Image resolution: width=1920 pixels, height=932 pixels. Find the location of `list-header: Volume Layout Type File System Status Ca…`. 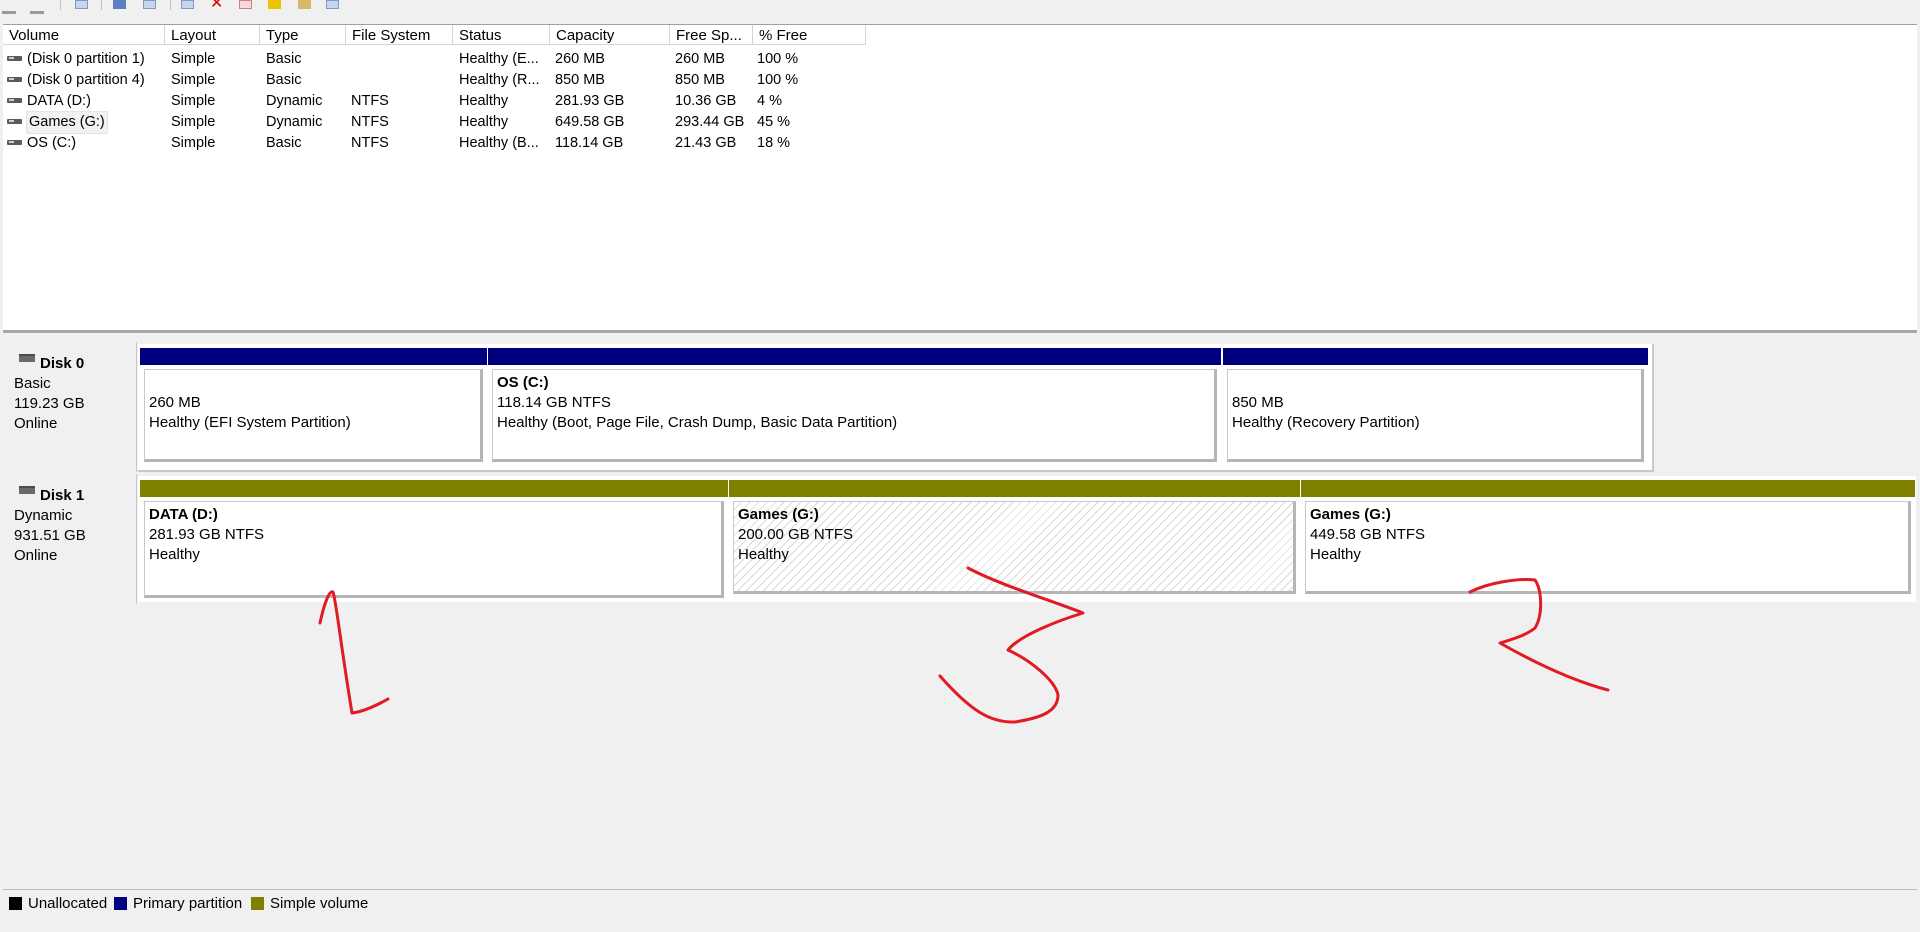

list-header: Volume Layout Type File System Status Ca… is located at coordinates (960, 35).